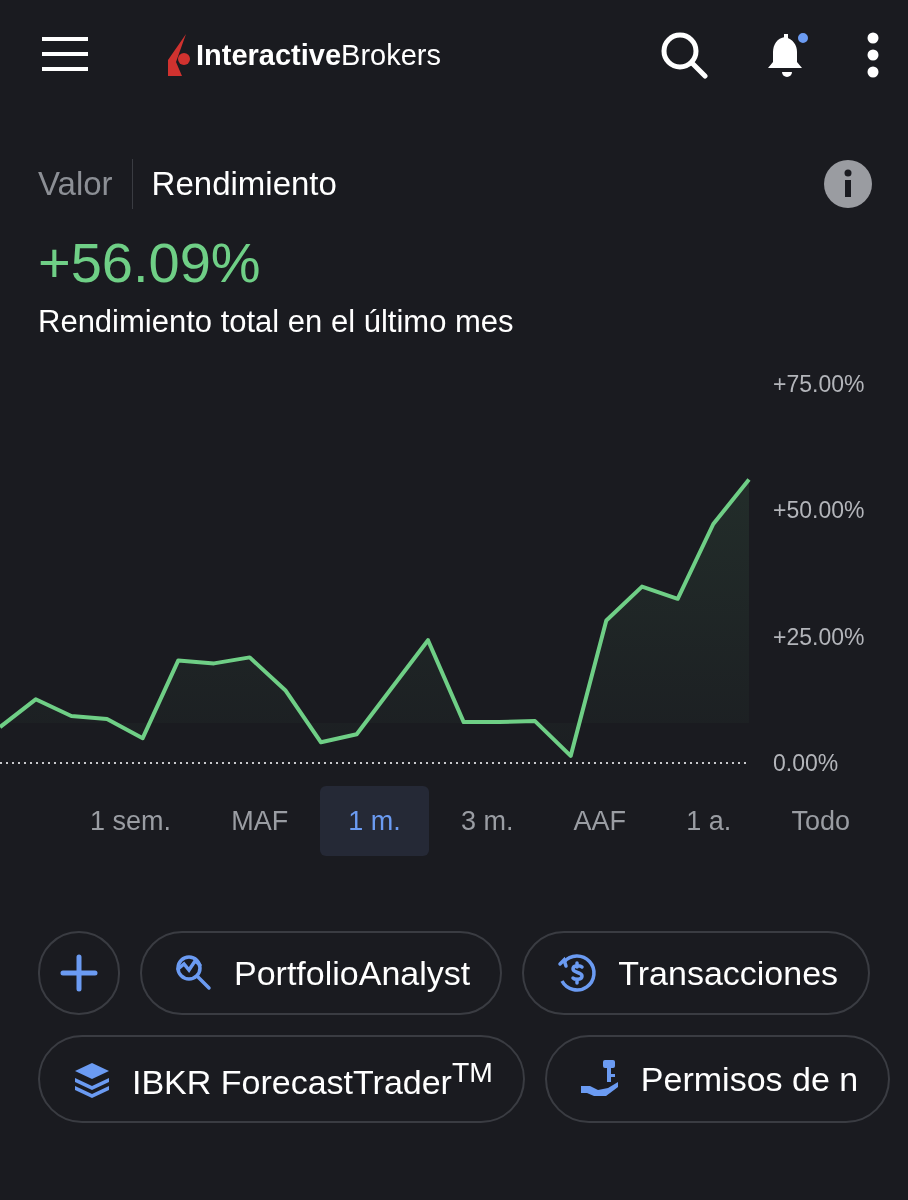 The image size is (908, 1200). Describe the element at coordinates (819, 384) in the screenshot. I see `axis-label: +75.00%` at that location.